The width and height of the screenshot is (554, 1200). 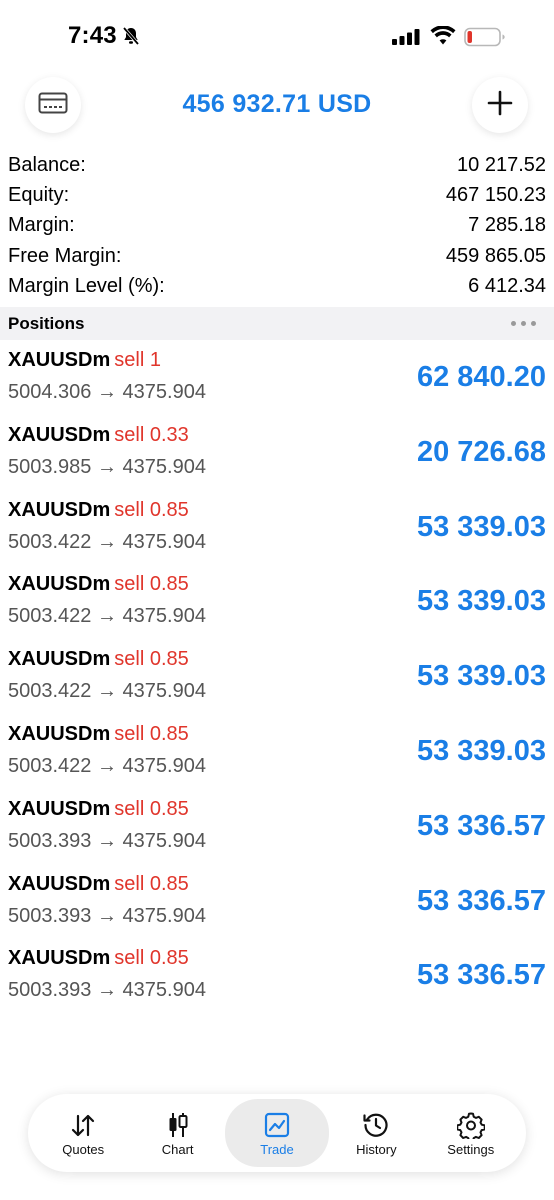 I want to click on summary-row-balance: Balance: 10 217.52, so click(x=277, y=165).